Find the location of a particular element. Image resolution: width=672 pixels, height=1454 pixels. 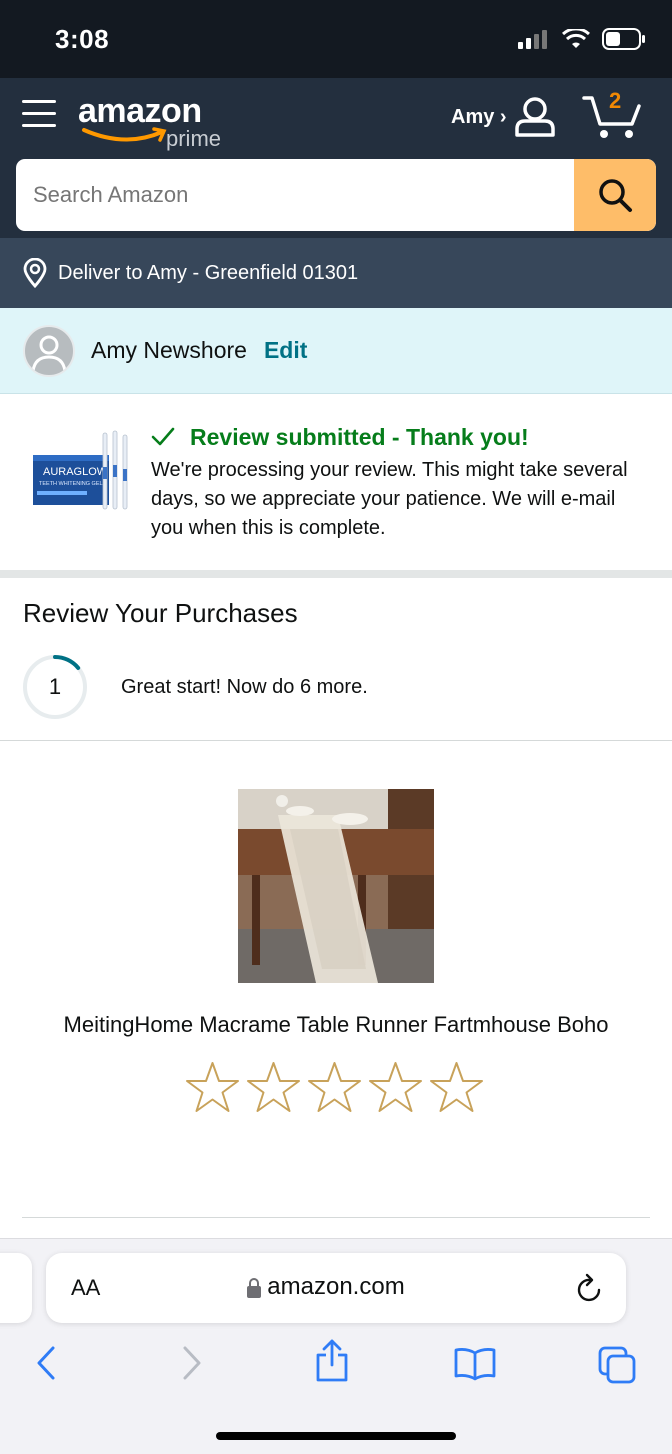

url-text: amazon.com is located at coordinates (336, 1286).